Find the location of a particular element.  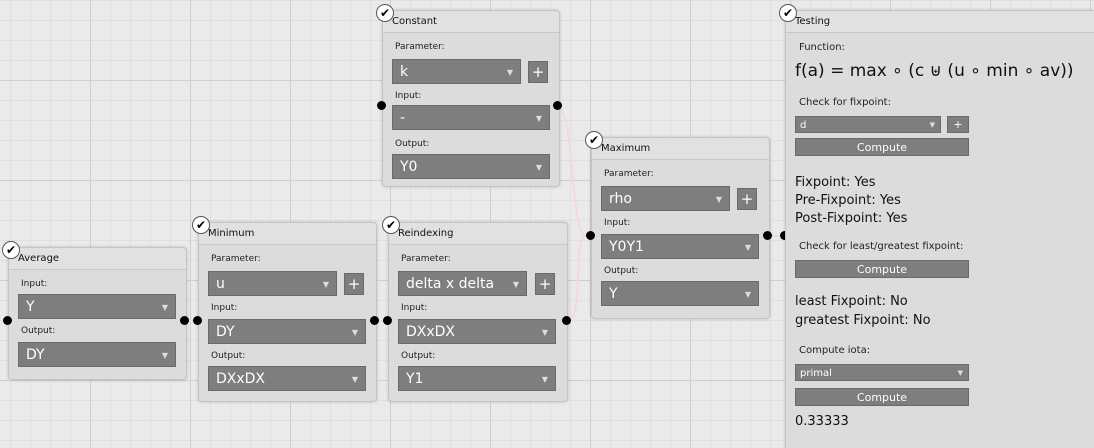

input-value: DXxDX is located at coordinates (431, 332).